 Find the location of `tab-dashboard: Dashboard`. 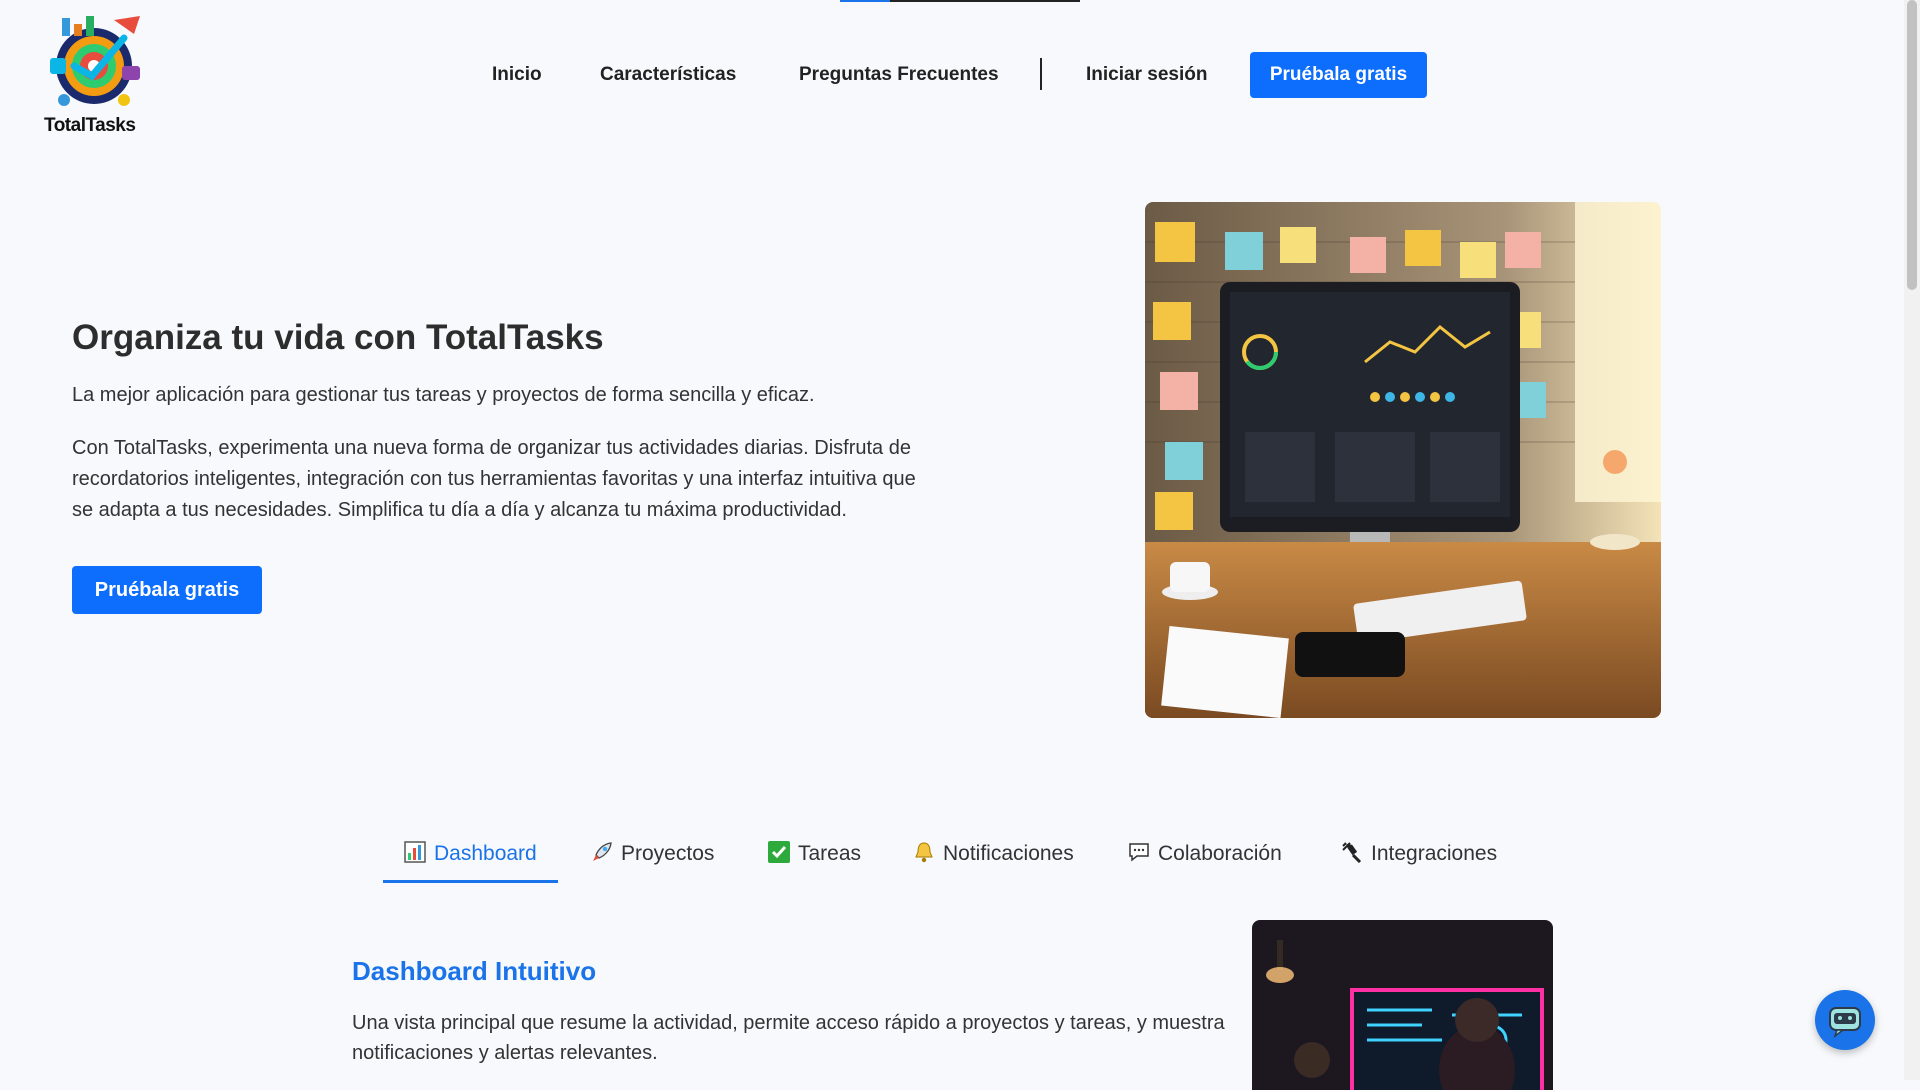

tab-dashboard: Dashboard is located at coordinates (470, 856).